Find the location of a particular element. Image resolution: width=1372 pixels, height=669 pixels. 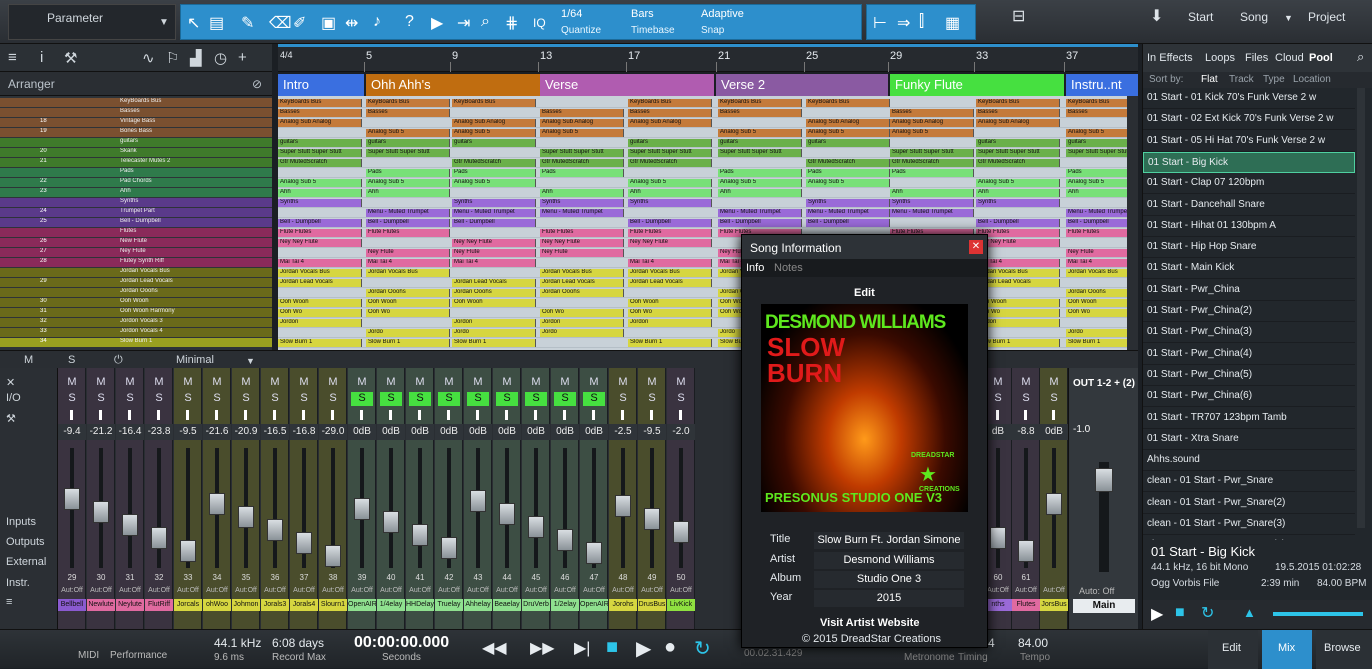

timebase-value: Bars is located at coordinates (642, 14).